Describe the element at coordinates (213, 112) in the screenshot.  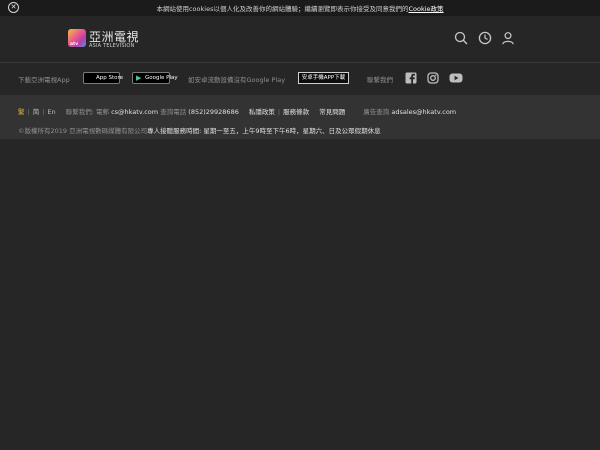
I see `enquiry-phone: (852)29928686` at that location.